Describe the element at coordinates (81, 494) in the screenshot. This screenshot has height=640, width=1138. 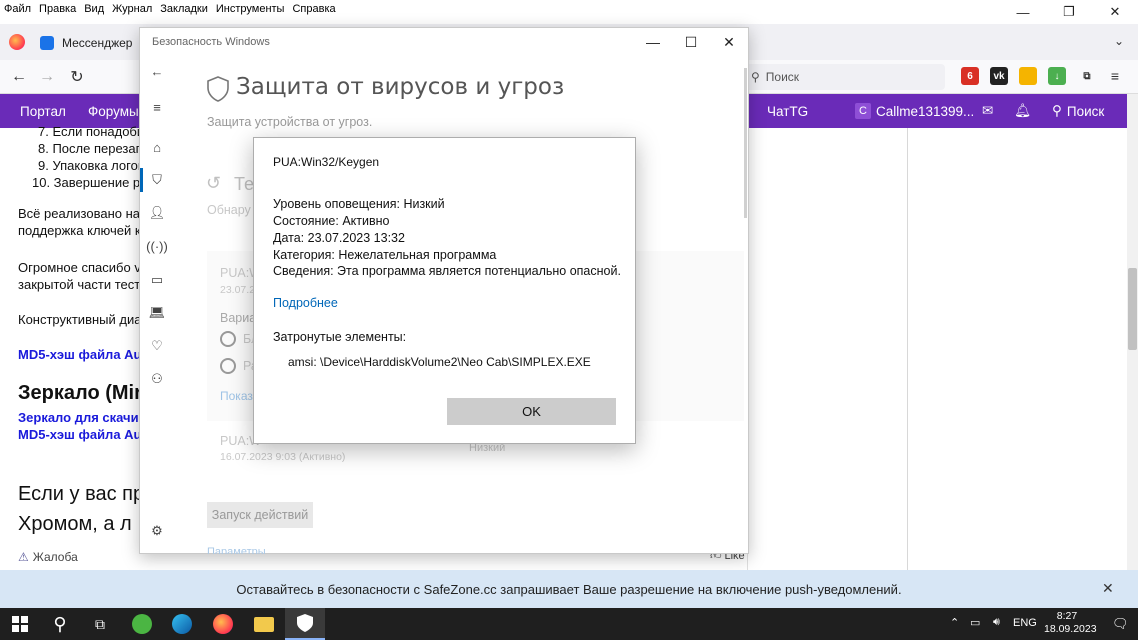
I see `large-text-line: Если у вас пр` at that location.